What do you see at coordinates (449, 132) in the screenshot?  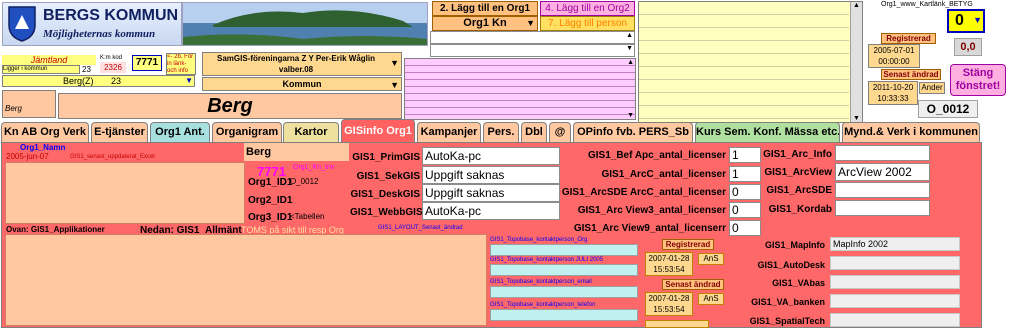 I see `tab-kampanjer: Kampanjer` at bounding box center [449, 132].